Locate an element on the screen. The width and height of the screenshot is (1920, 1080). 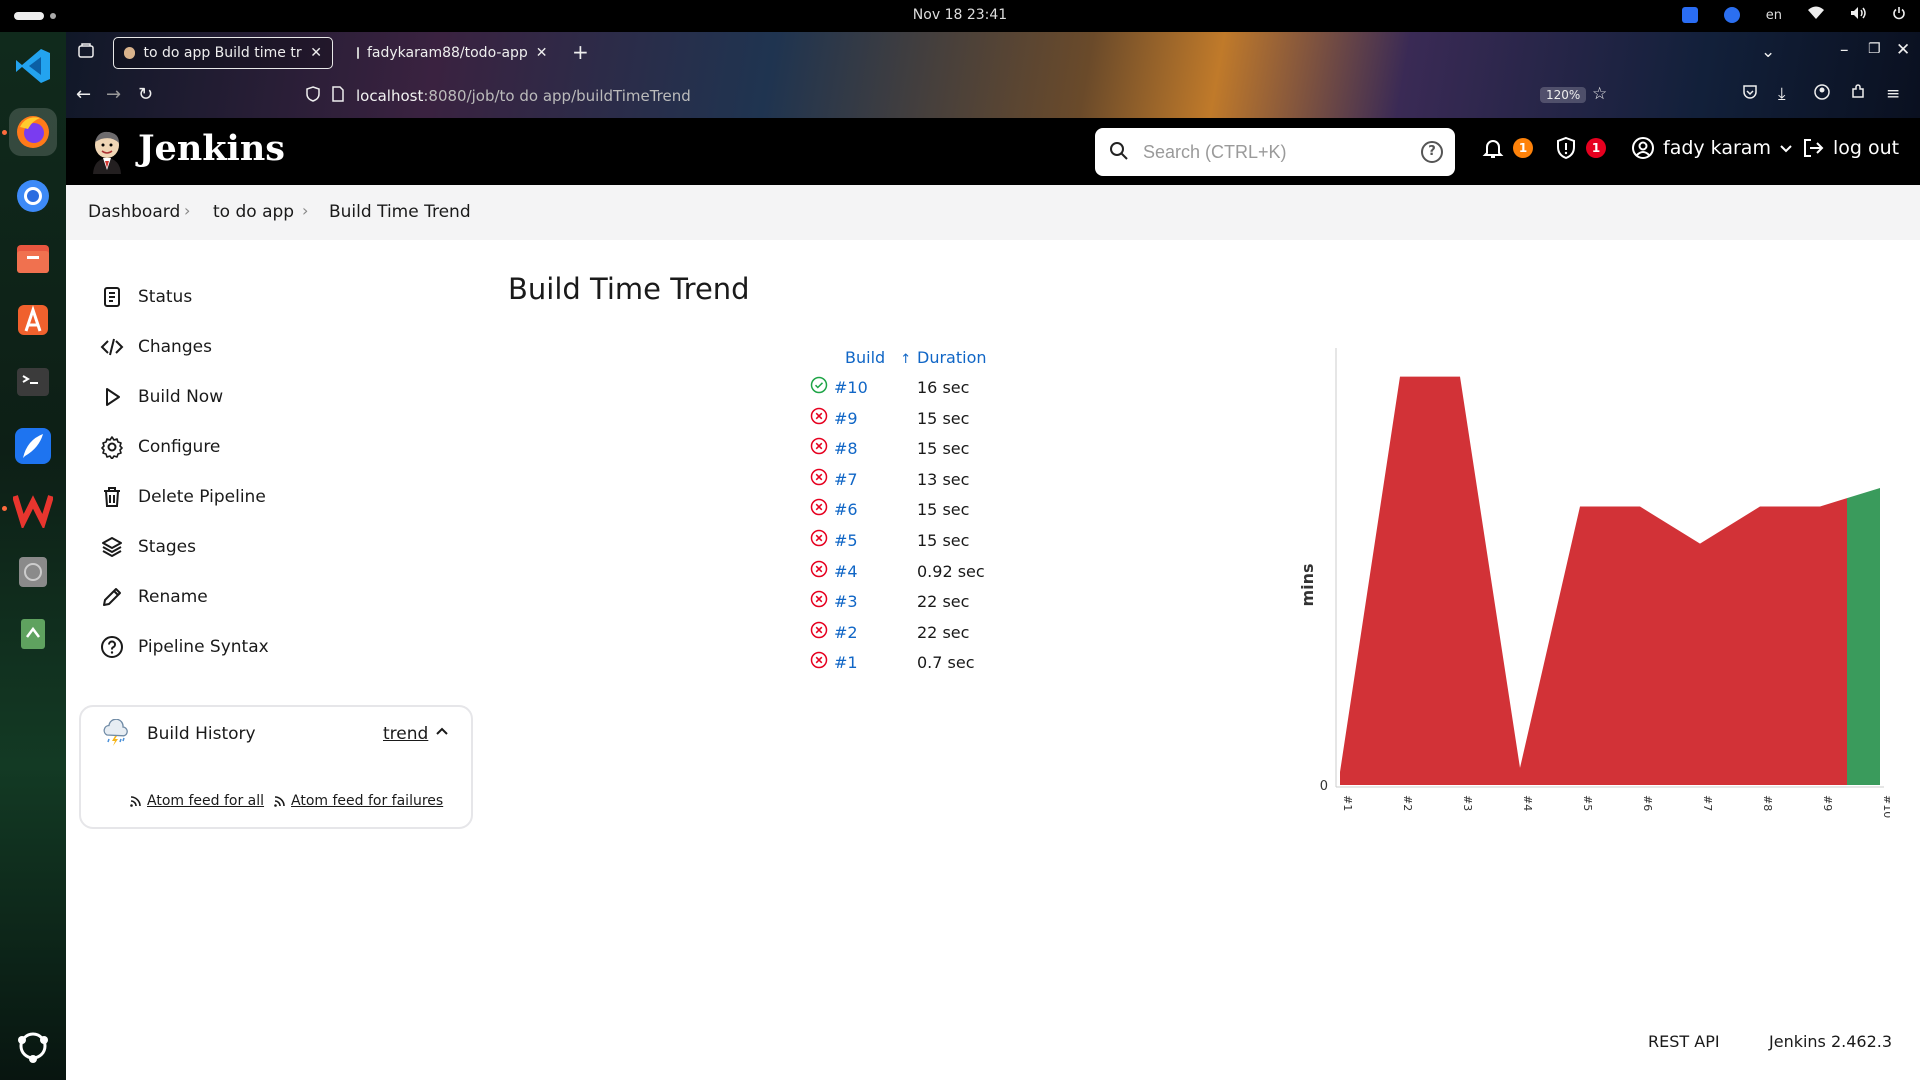
chevron-right-icon: › is located at coordinates (305, 210).